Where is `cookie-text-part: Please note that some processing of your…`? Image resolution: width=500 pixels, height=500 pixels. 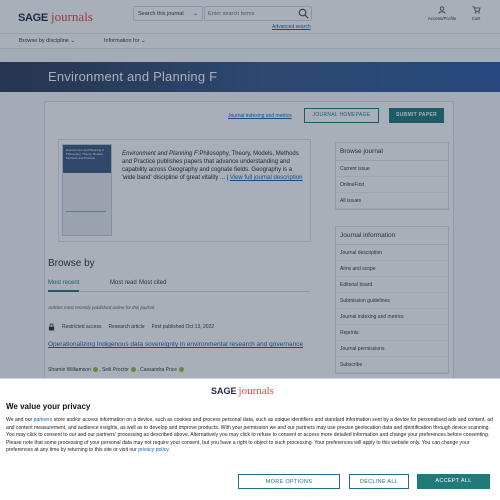 cookie-text-part: Please note that some processing of your… is located at coordinates (238, 446).